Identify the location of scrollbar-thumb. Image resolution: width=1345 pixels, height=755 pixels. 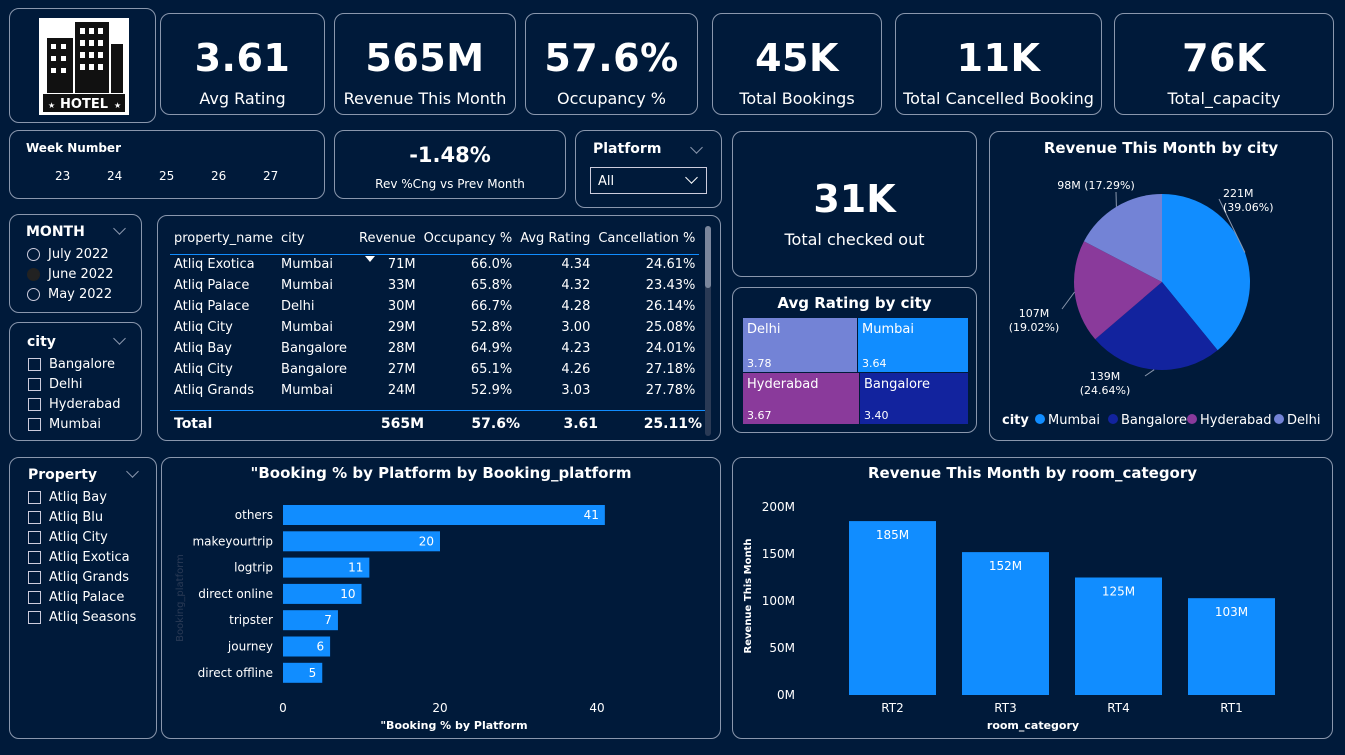
(708, 257).